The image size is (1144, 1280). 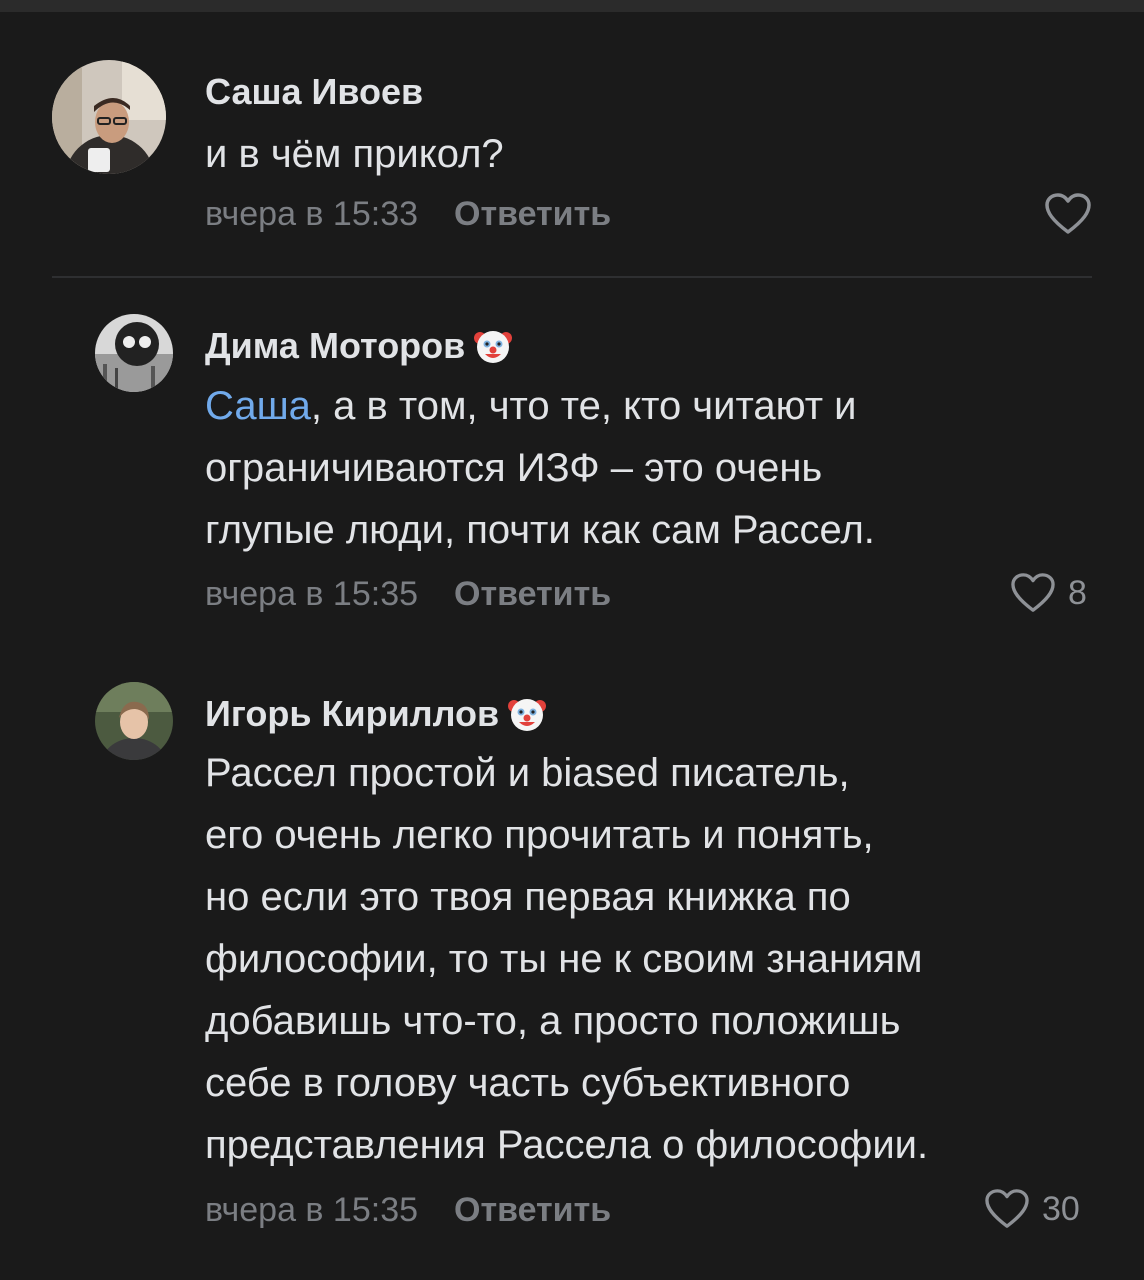 I want to click on comment-author: Дима Моторов, so click(x=359, y=346).